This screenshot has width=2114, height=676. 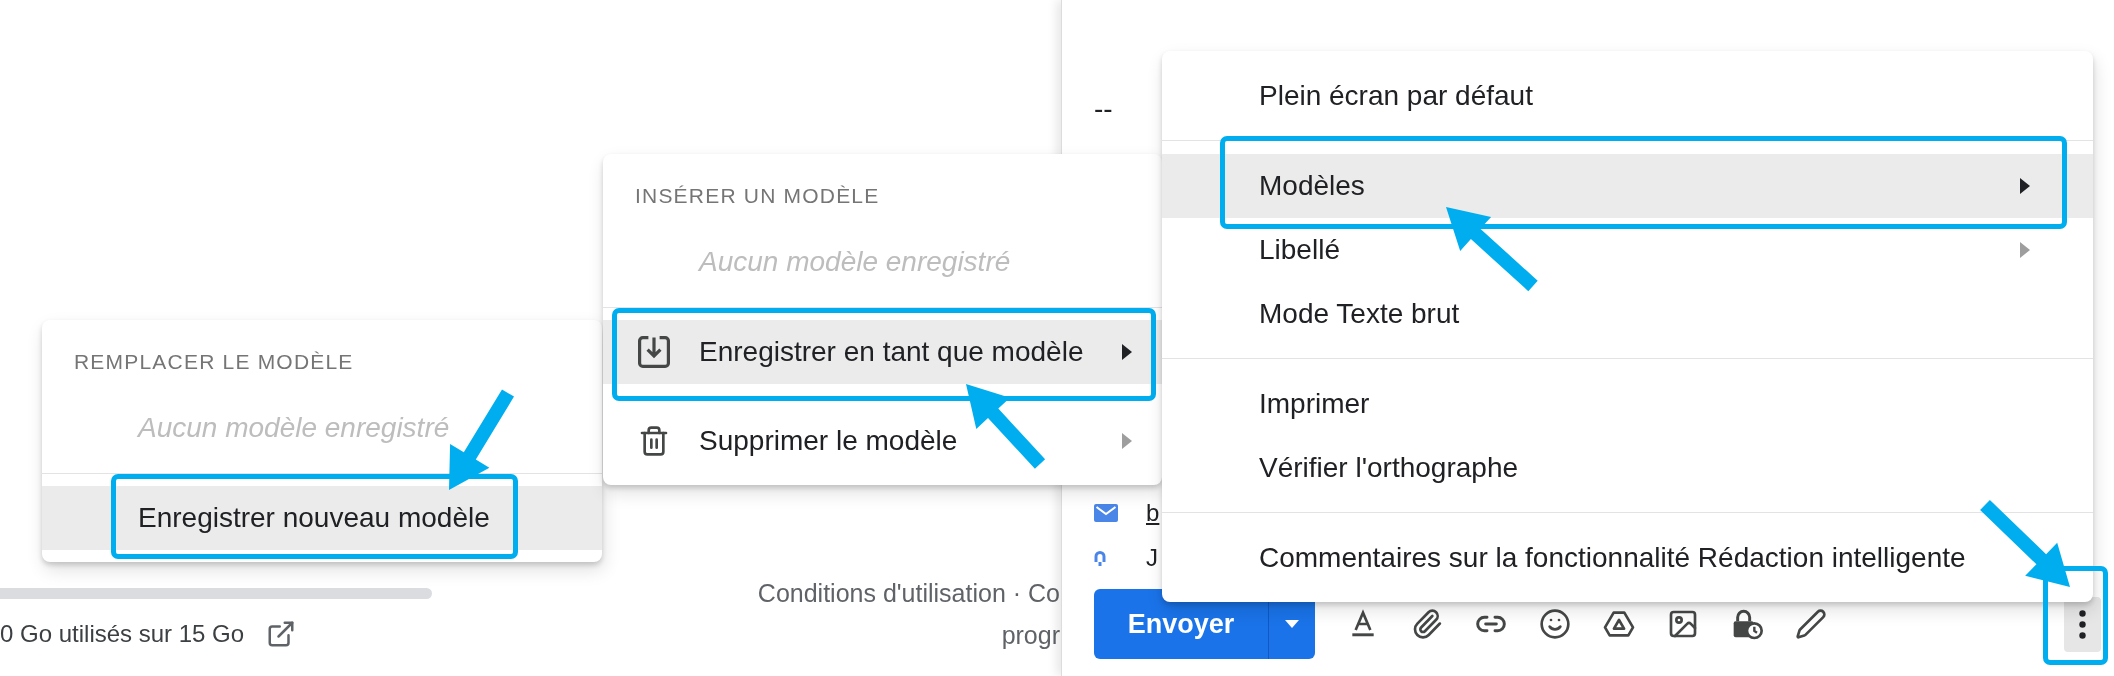 I want to click on caret-down-icon, so click(x=1292, y=624).